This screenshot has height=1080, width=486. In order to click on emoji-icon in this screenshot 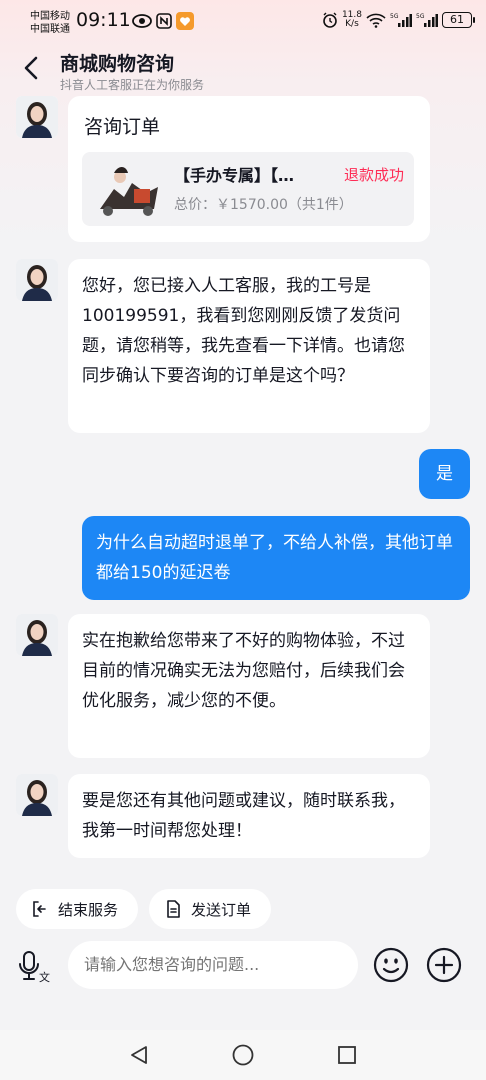, I will do `click(391, 965)`.